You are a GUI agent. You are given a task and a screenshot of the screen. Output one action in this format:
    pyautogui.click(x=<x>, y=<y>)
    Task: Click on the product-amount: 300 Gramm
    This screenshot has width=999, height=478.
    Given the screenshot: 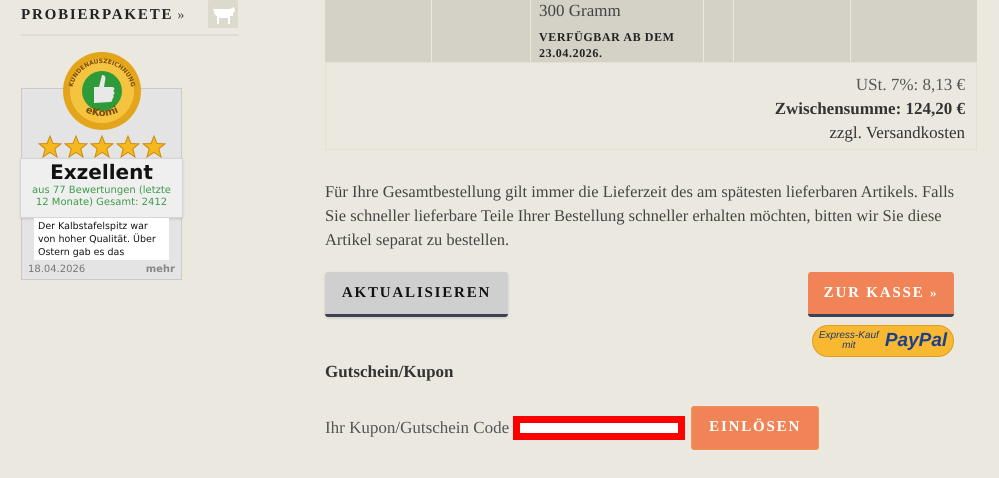 What is the action you would take?
    pyautogui.click(x=580, y=11)
    